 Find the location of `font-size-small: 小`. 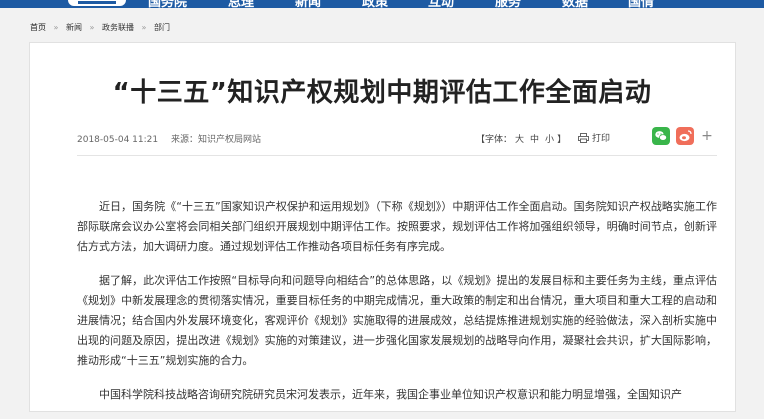

font-size-small: 小 is located at coordinates (549, 140).